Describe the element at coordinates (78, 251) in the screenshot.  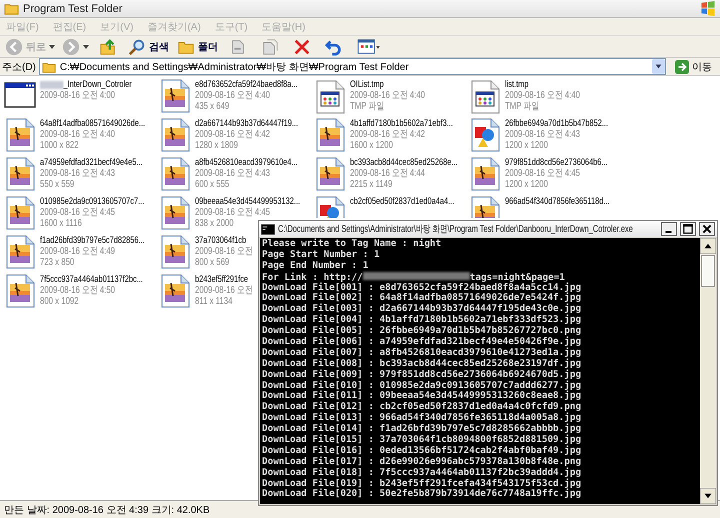
I see `file-date: 2009-08-16 오전 4:49` at that location.